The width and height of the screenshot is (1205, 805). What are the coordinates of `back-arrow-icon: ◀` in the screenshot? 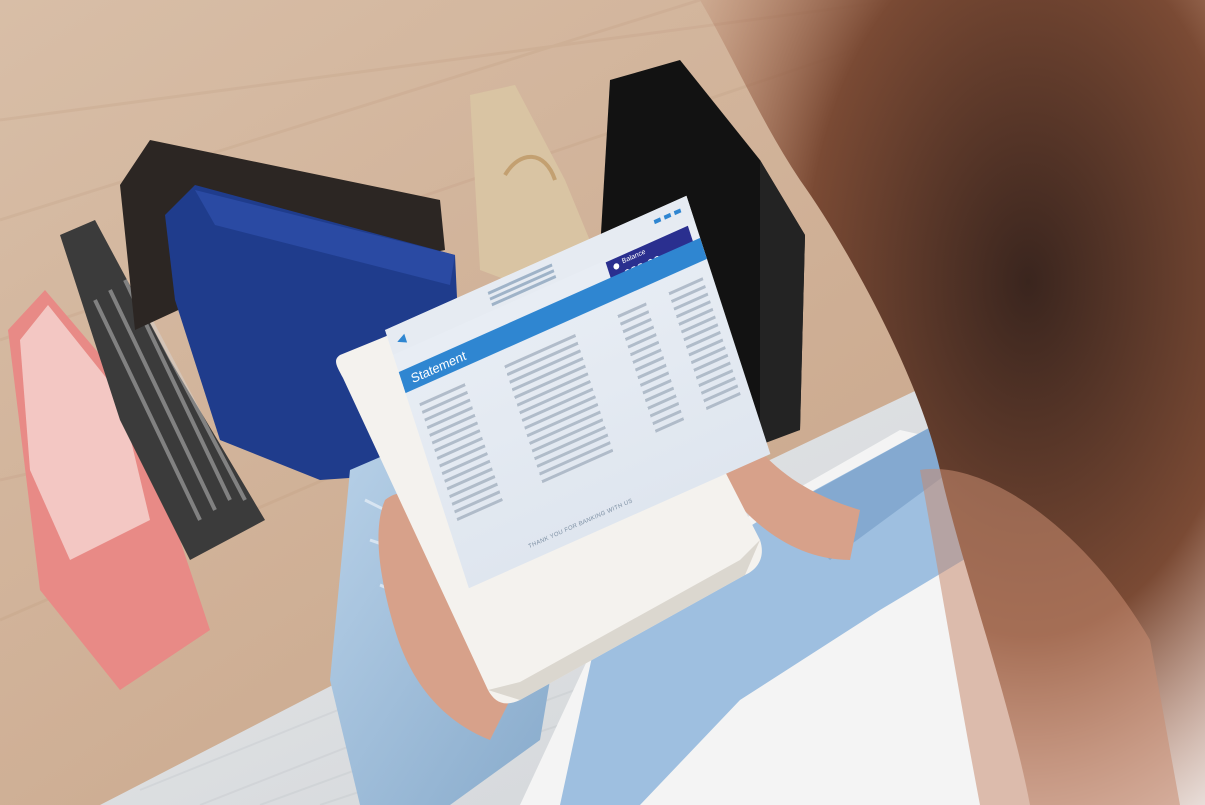 It's located at (401, 339).